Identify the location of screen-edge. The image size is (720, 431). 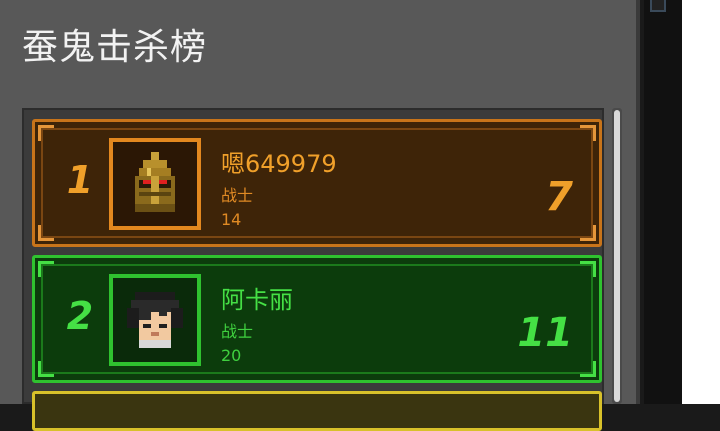
(701, 202).